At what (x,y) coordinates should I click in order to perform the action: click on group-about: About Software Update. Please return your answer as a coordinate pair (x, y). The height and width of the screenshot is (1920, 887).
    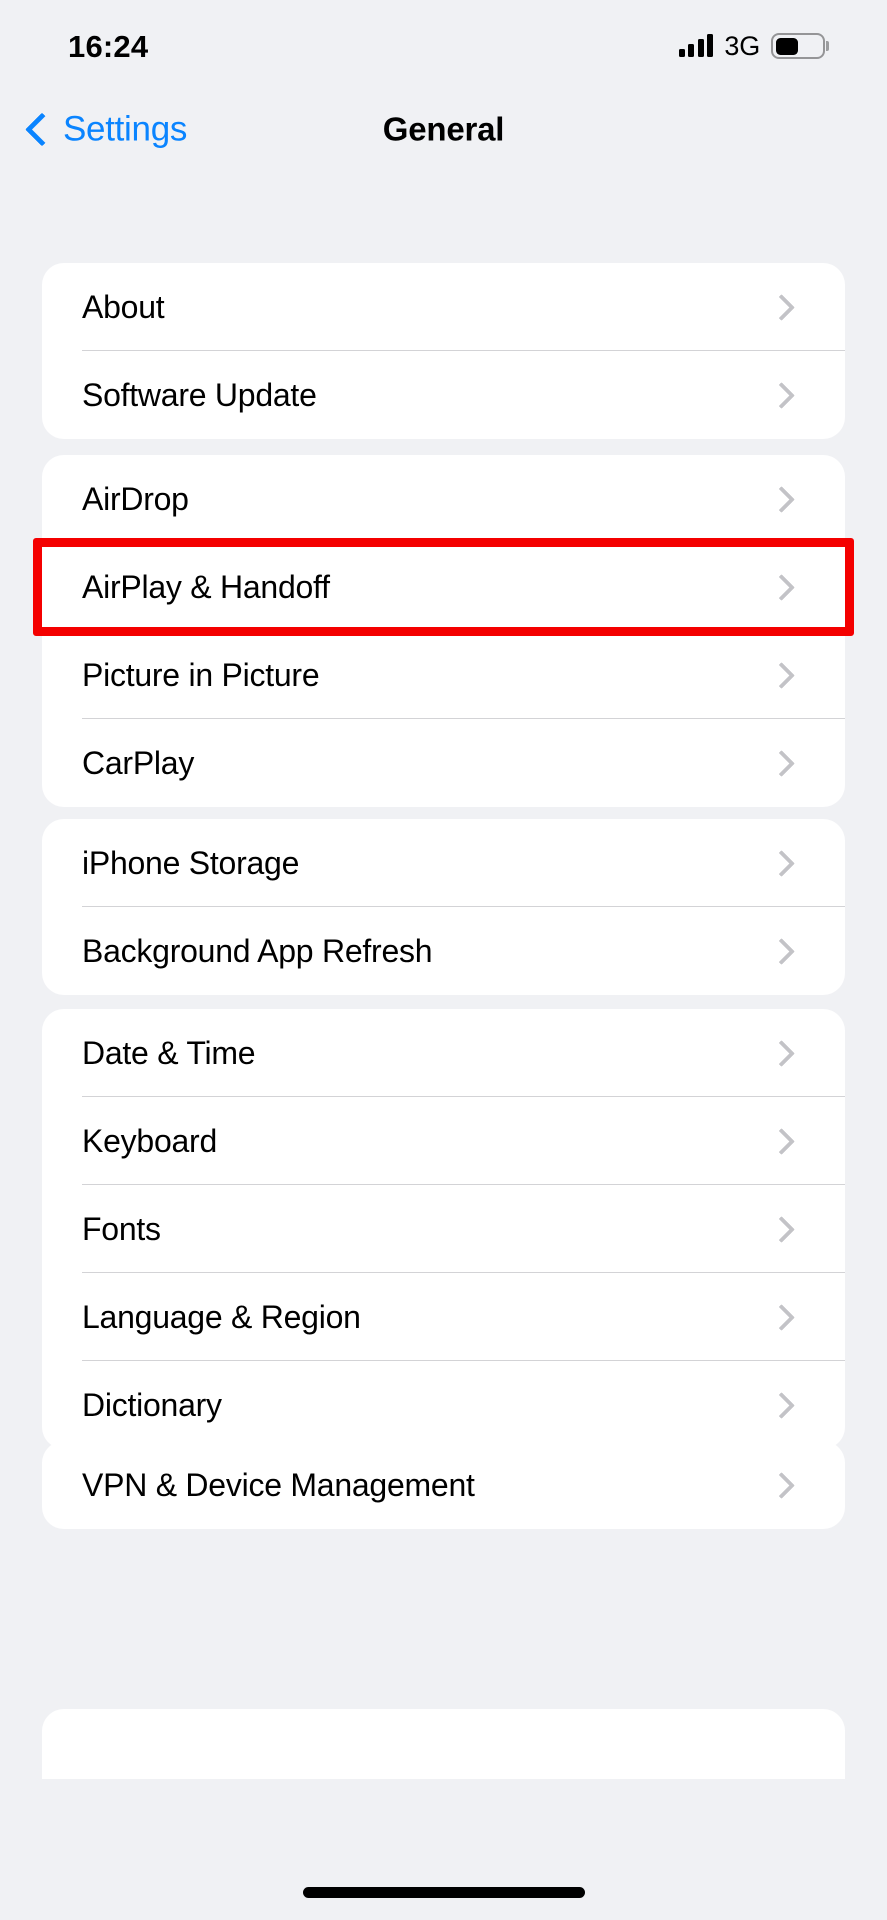
    Looking at the image, I should click on (443, 351).